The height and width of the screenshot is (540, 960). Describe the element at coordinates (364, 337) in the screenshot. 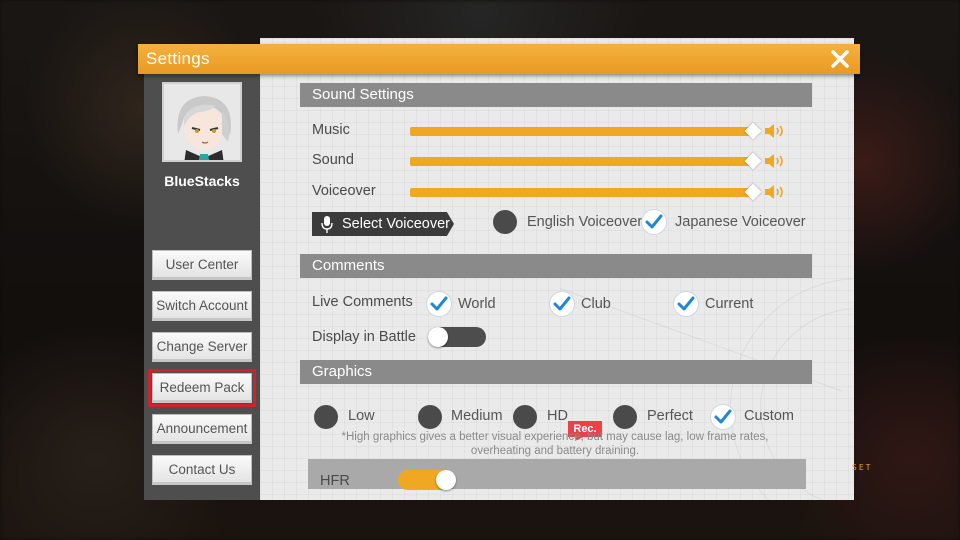

I see `display-in-battle-label: Display in Battle` at that location.